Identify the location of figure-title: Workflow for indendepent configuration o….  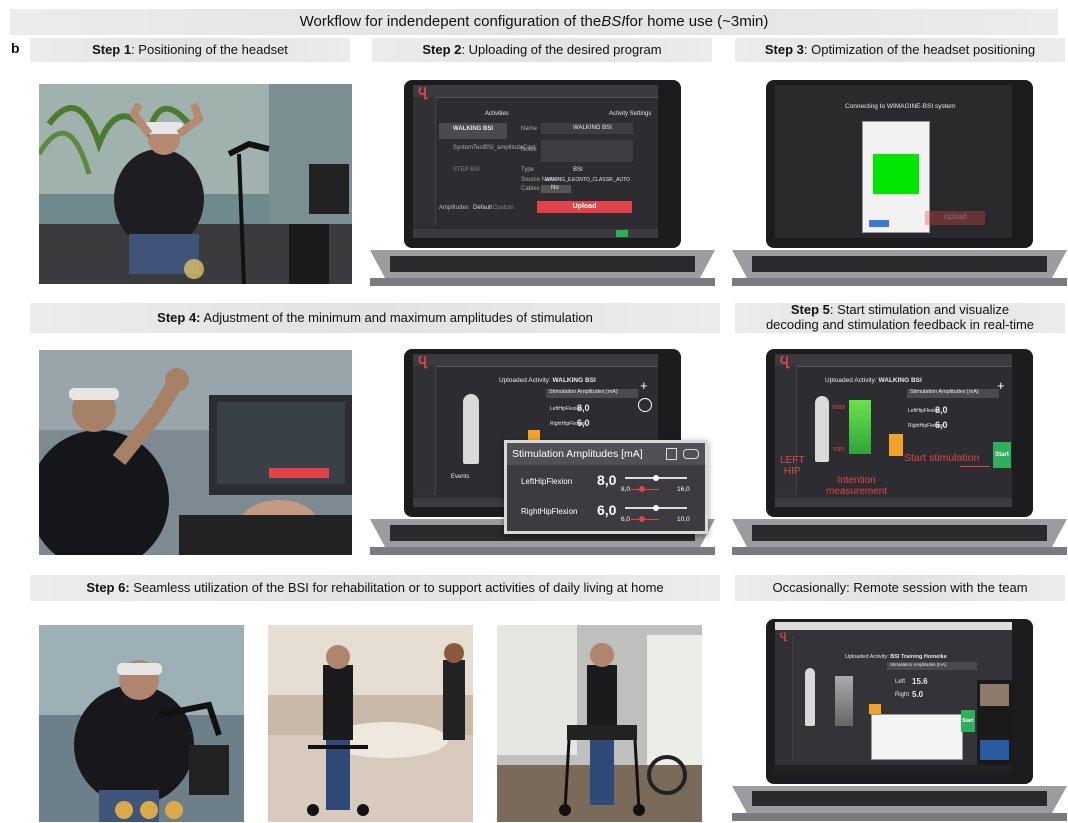
(534, 22).